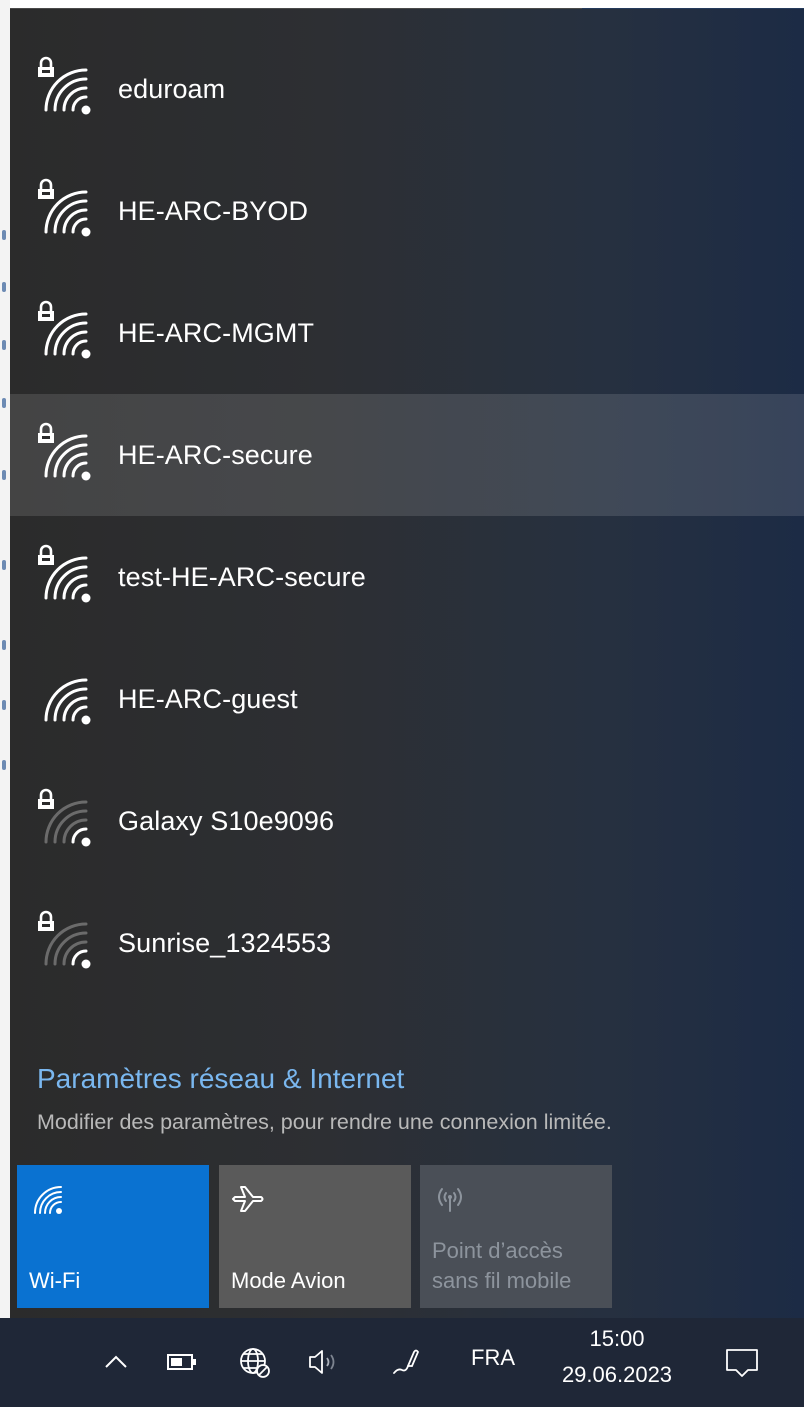 This screenshot has width=804, height=1407. Describe the element at coordinates (220, 1079) in the screenshot. I see `network-settings-link: Paramètres réseau & Internet` at that location.